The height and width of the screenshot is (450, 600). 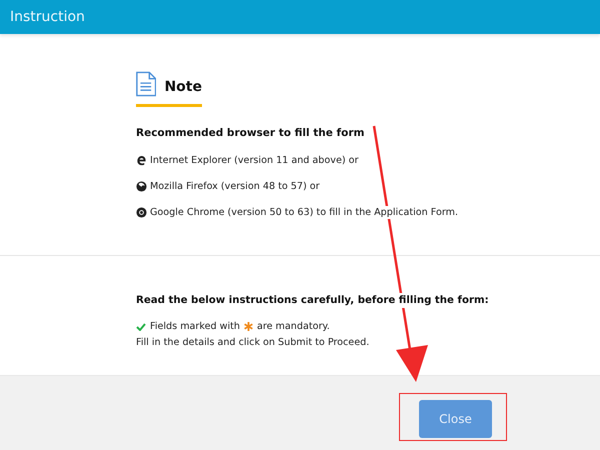 What do you see at coordinates (254, 160) in the screenshot?
I see `browser-item: Internet Explorer (version 11 and above) or` at bounding box center [254, 160].